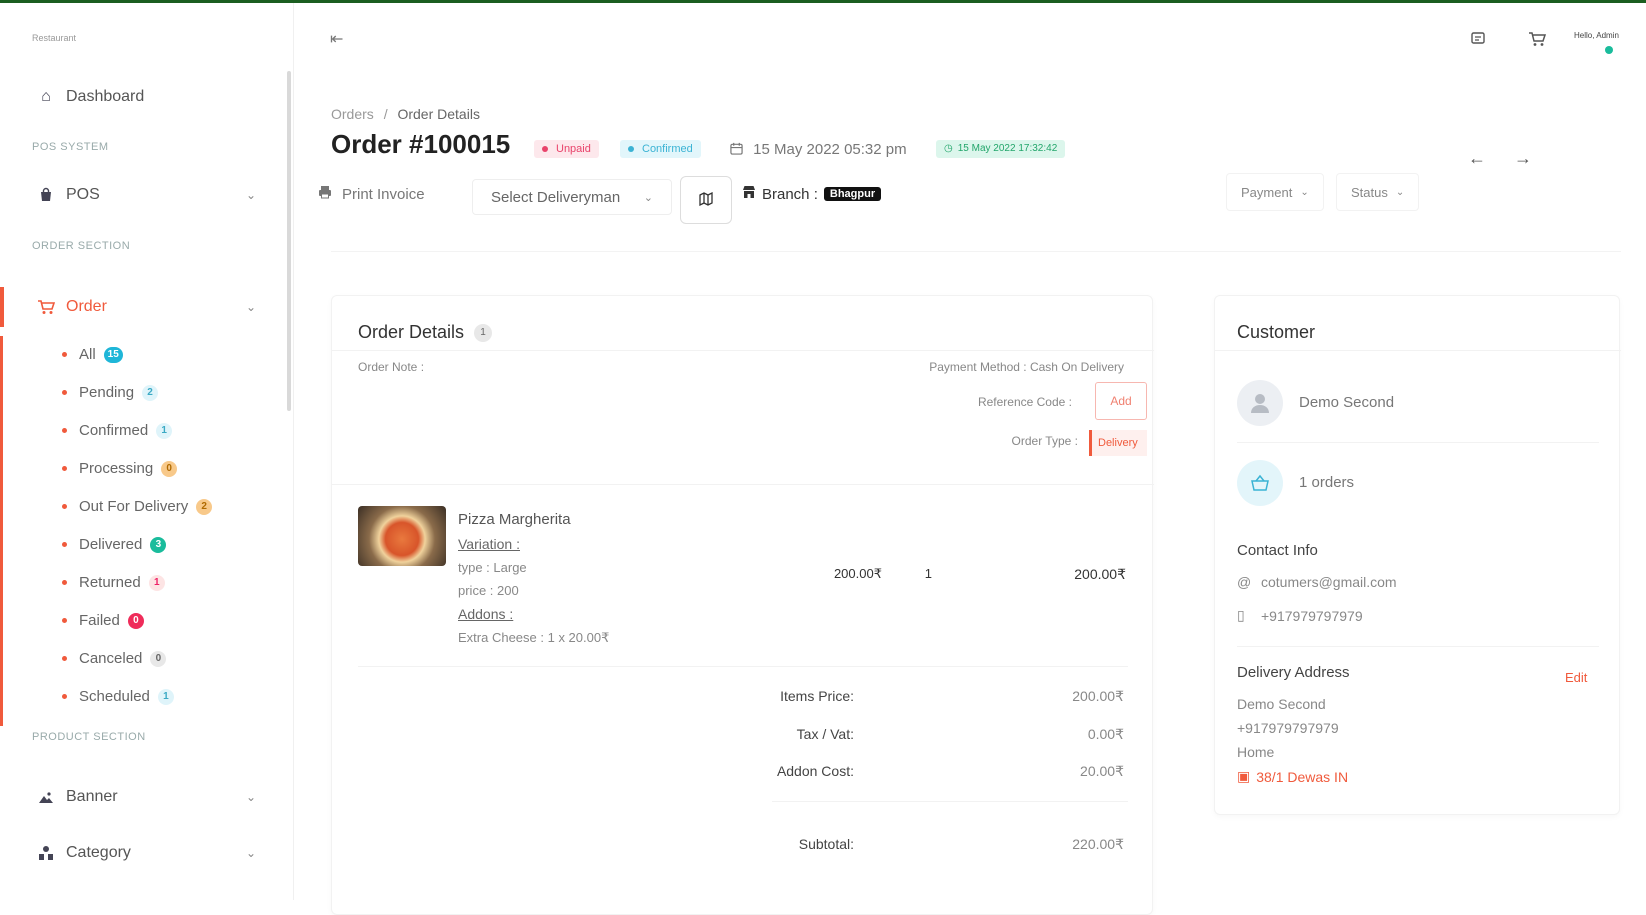  I want to click on subitem-label: Confirmed, so click(114, 430).